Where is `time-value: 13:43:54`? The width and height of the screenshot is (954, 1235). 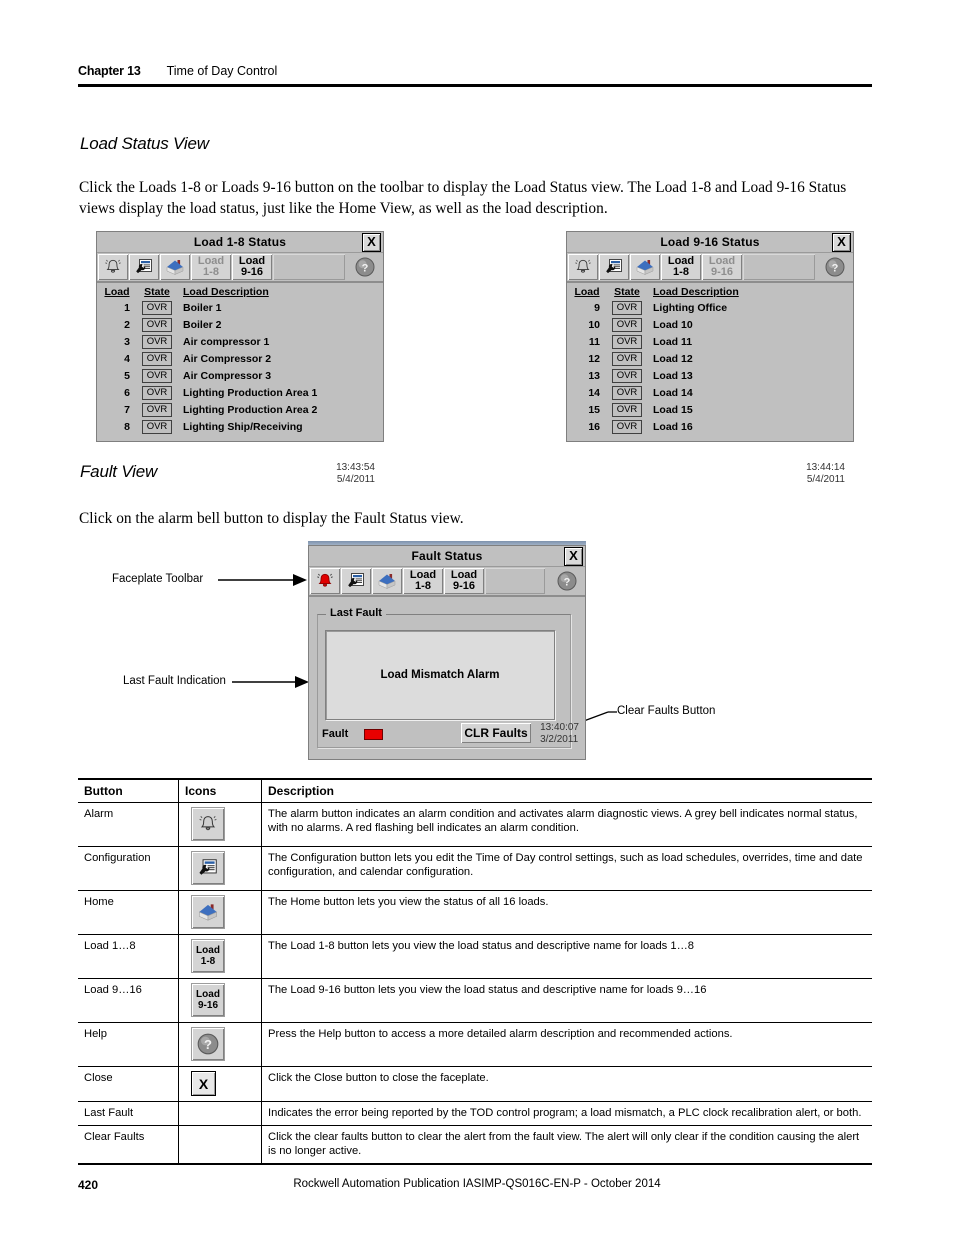 time-value: 13:43:54 is located at coordinates (355, 467).